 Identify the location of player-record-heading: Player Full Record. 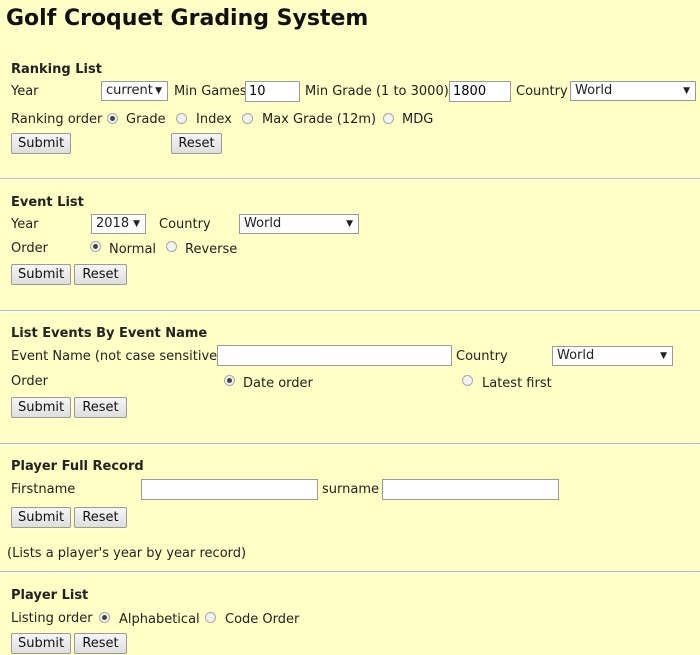
(77, 466).